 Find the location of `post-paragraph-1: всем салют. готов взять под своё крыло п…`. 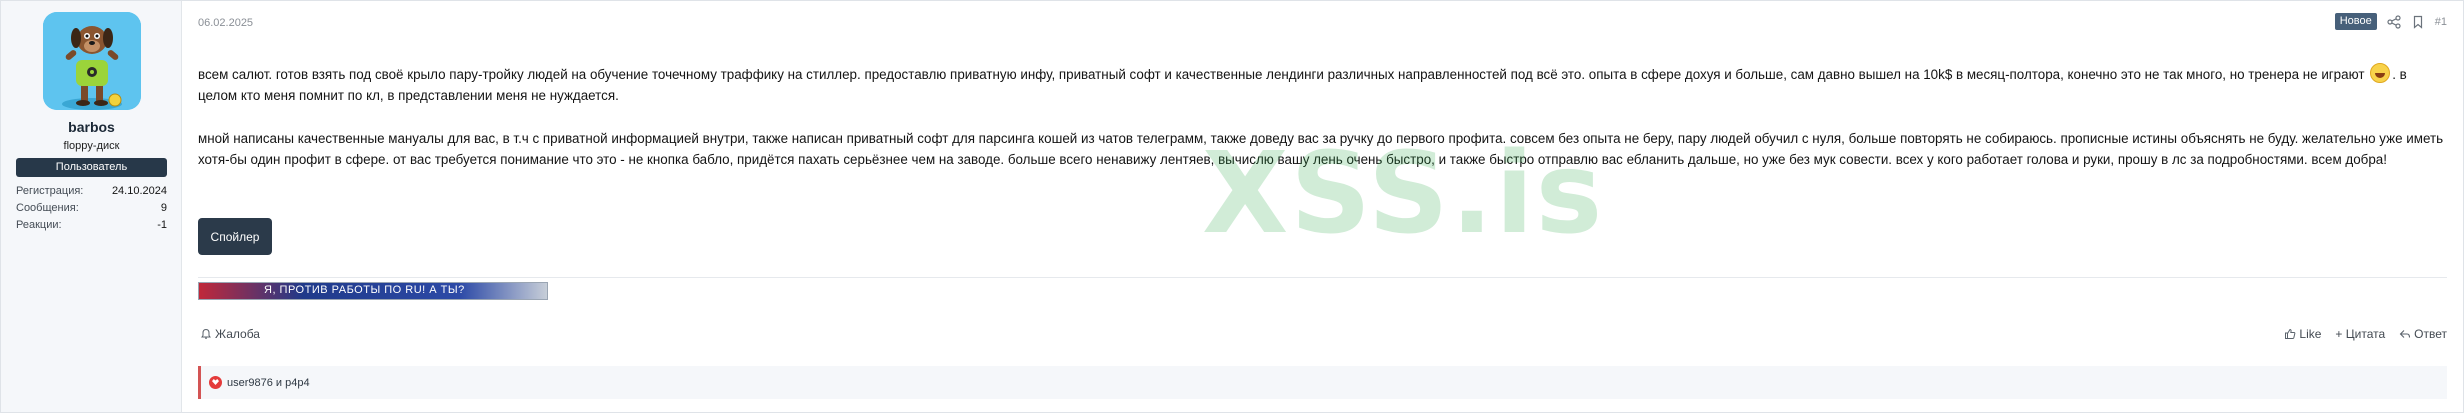

post-paragraph-1: всем салют. готов взять под своё крыло п… is located at coordinates (1323, 84).